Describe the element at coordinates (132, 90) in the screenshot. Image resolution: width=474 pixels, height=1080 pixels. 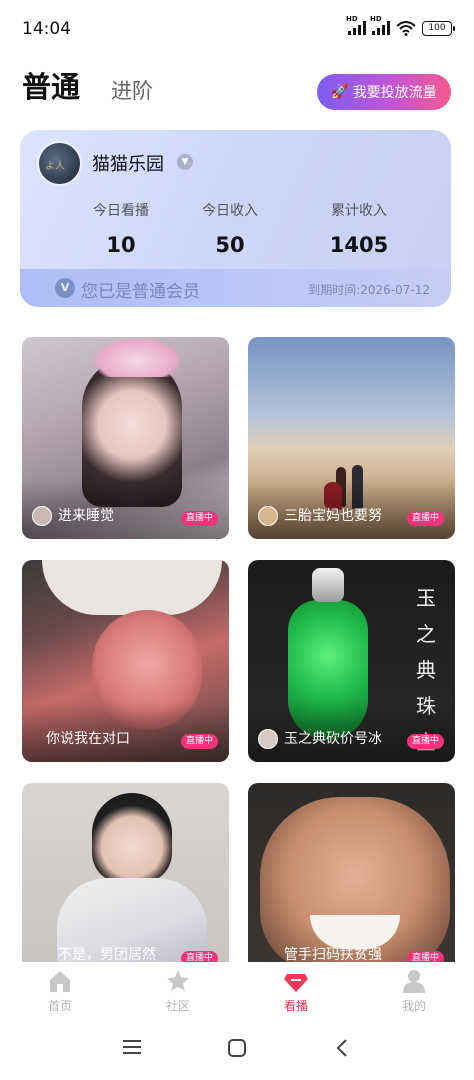
I see `tab-advanced: 进阶` at that location.